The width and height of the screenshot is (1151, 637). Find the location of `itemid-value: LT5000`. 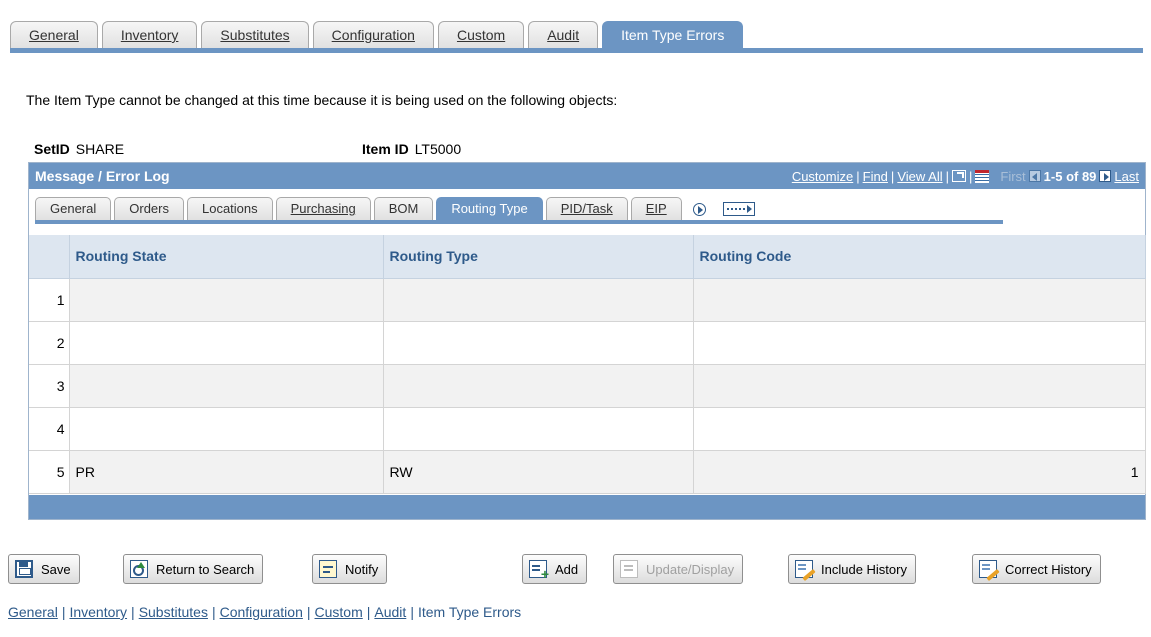

itemid-value: LT5000 is located at coordinates (438, 149).